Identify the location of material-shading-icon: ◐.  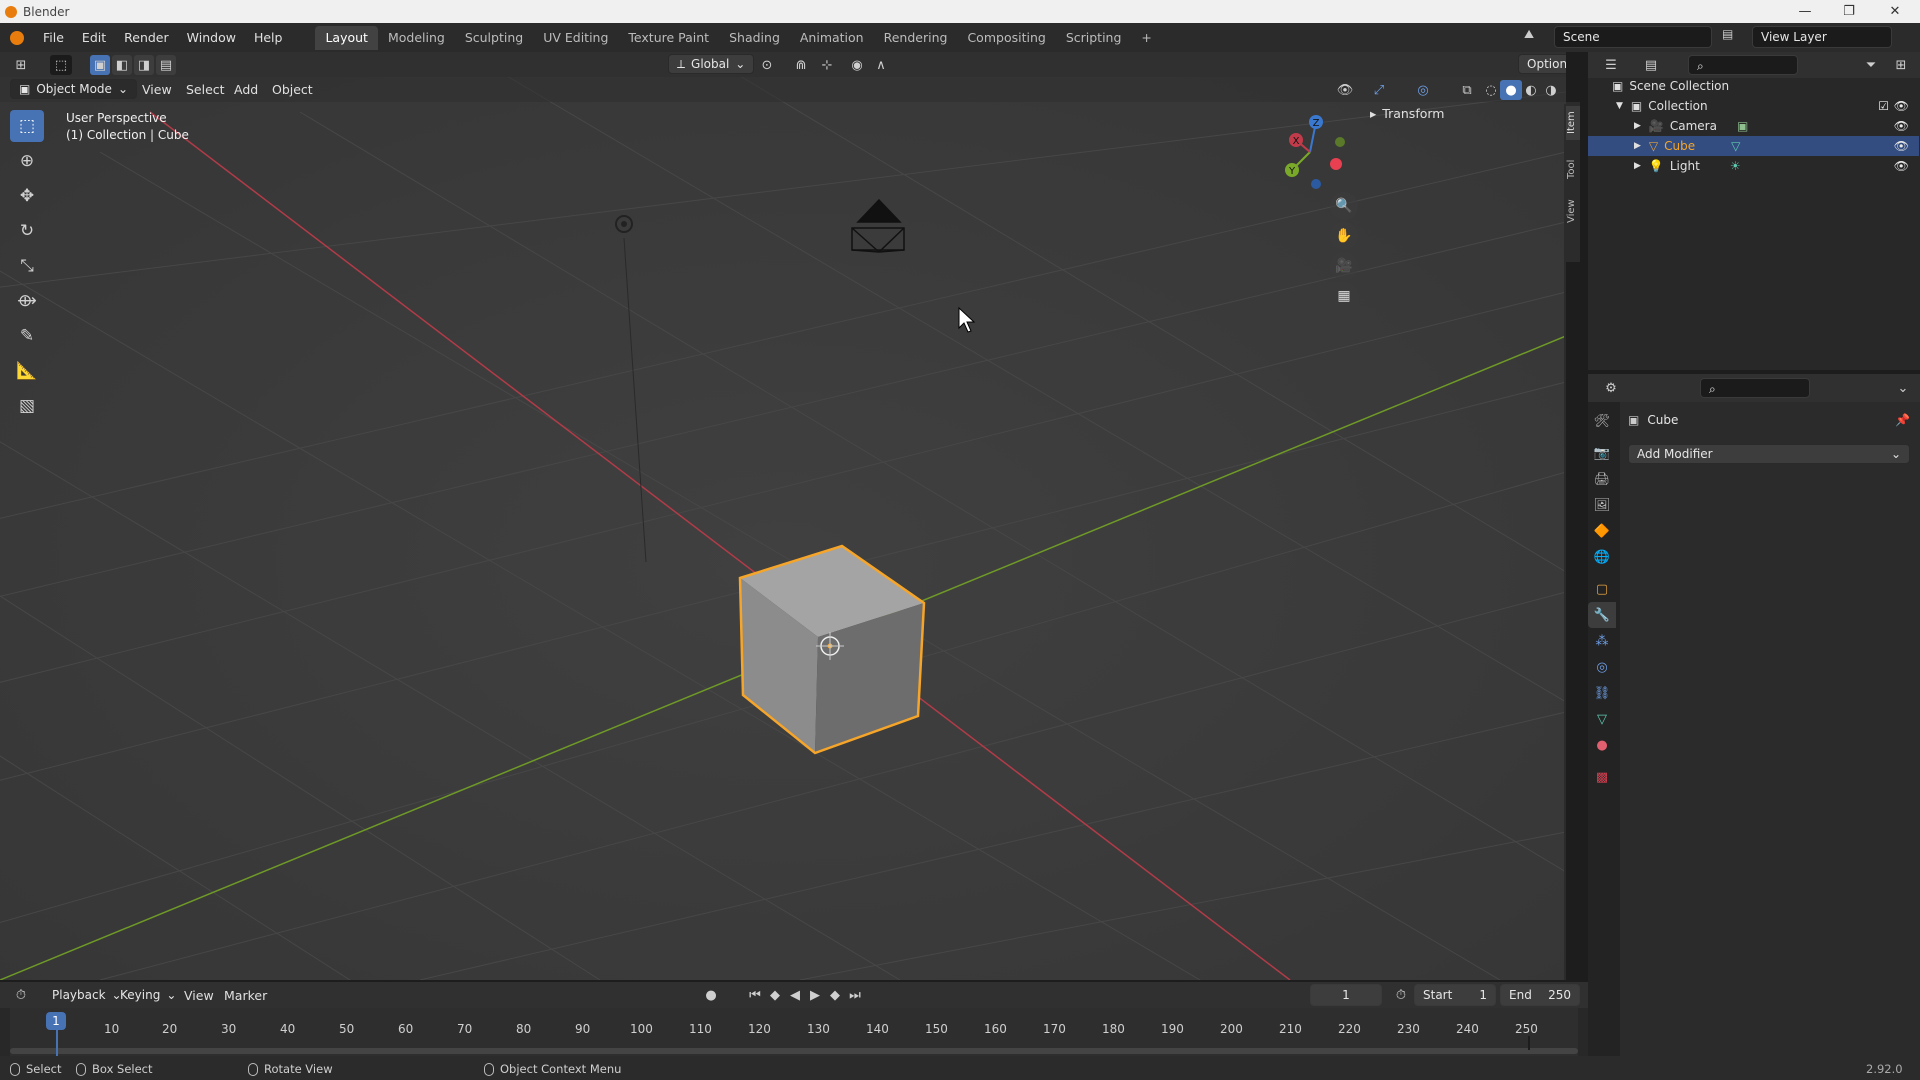
(1531, 90).